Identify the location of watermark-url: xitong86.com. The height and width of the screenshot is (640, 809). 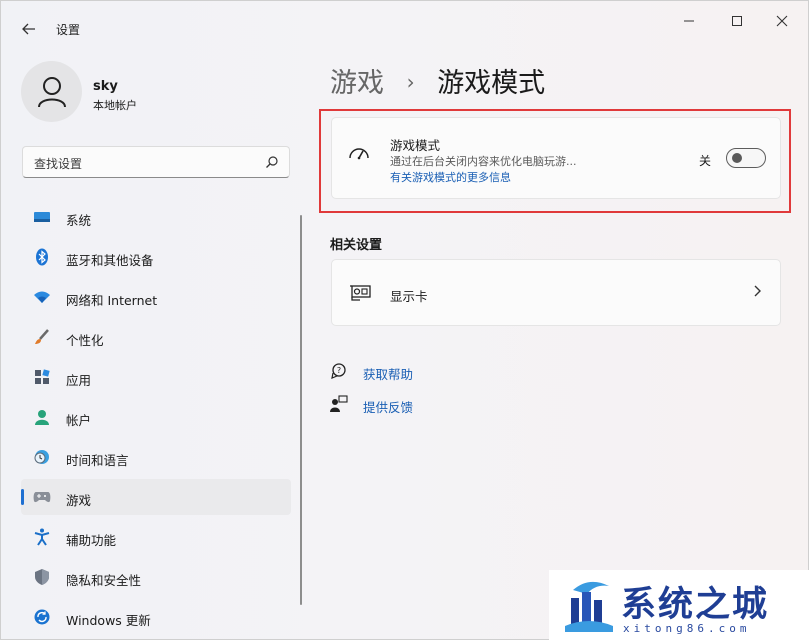
(687, 628).